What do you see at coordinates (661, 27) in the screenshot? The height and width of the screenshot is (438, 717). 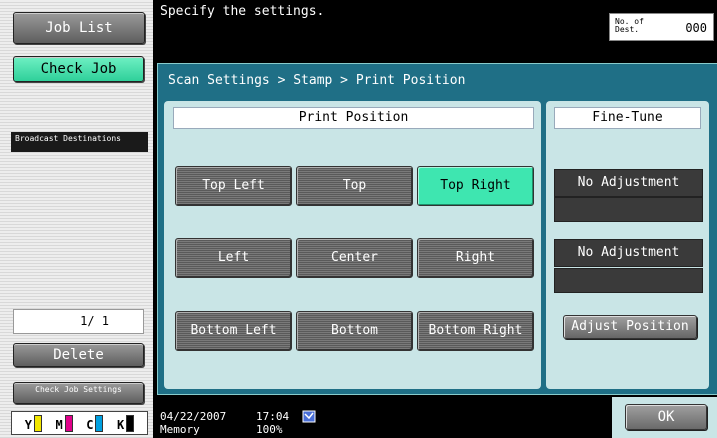 I see `destination-count-box: No. of Dest. 000` at bounding box center [661, 27].